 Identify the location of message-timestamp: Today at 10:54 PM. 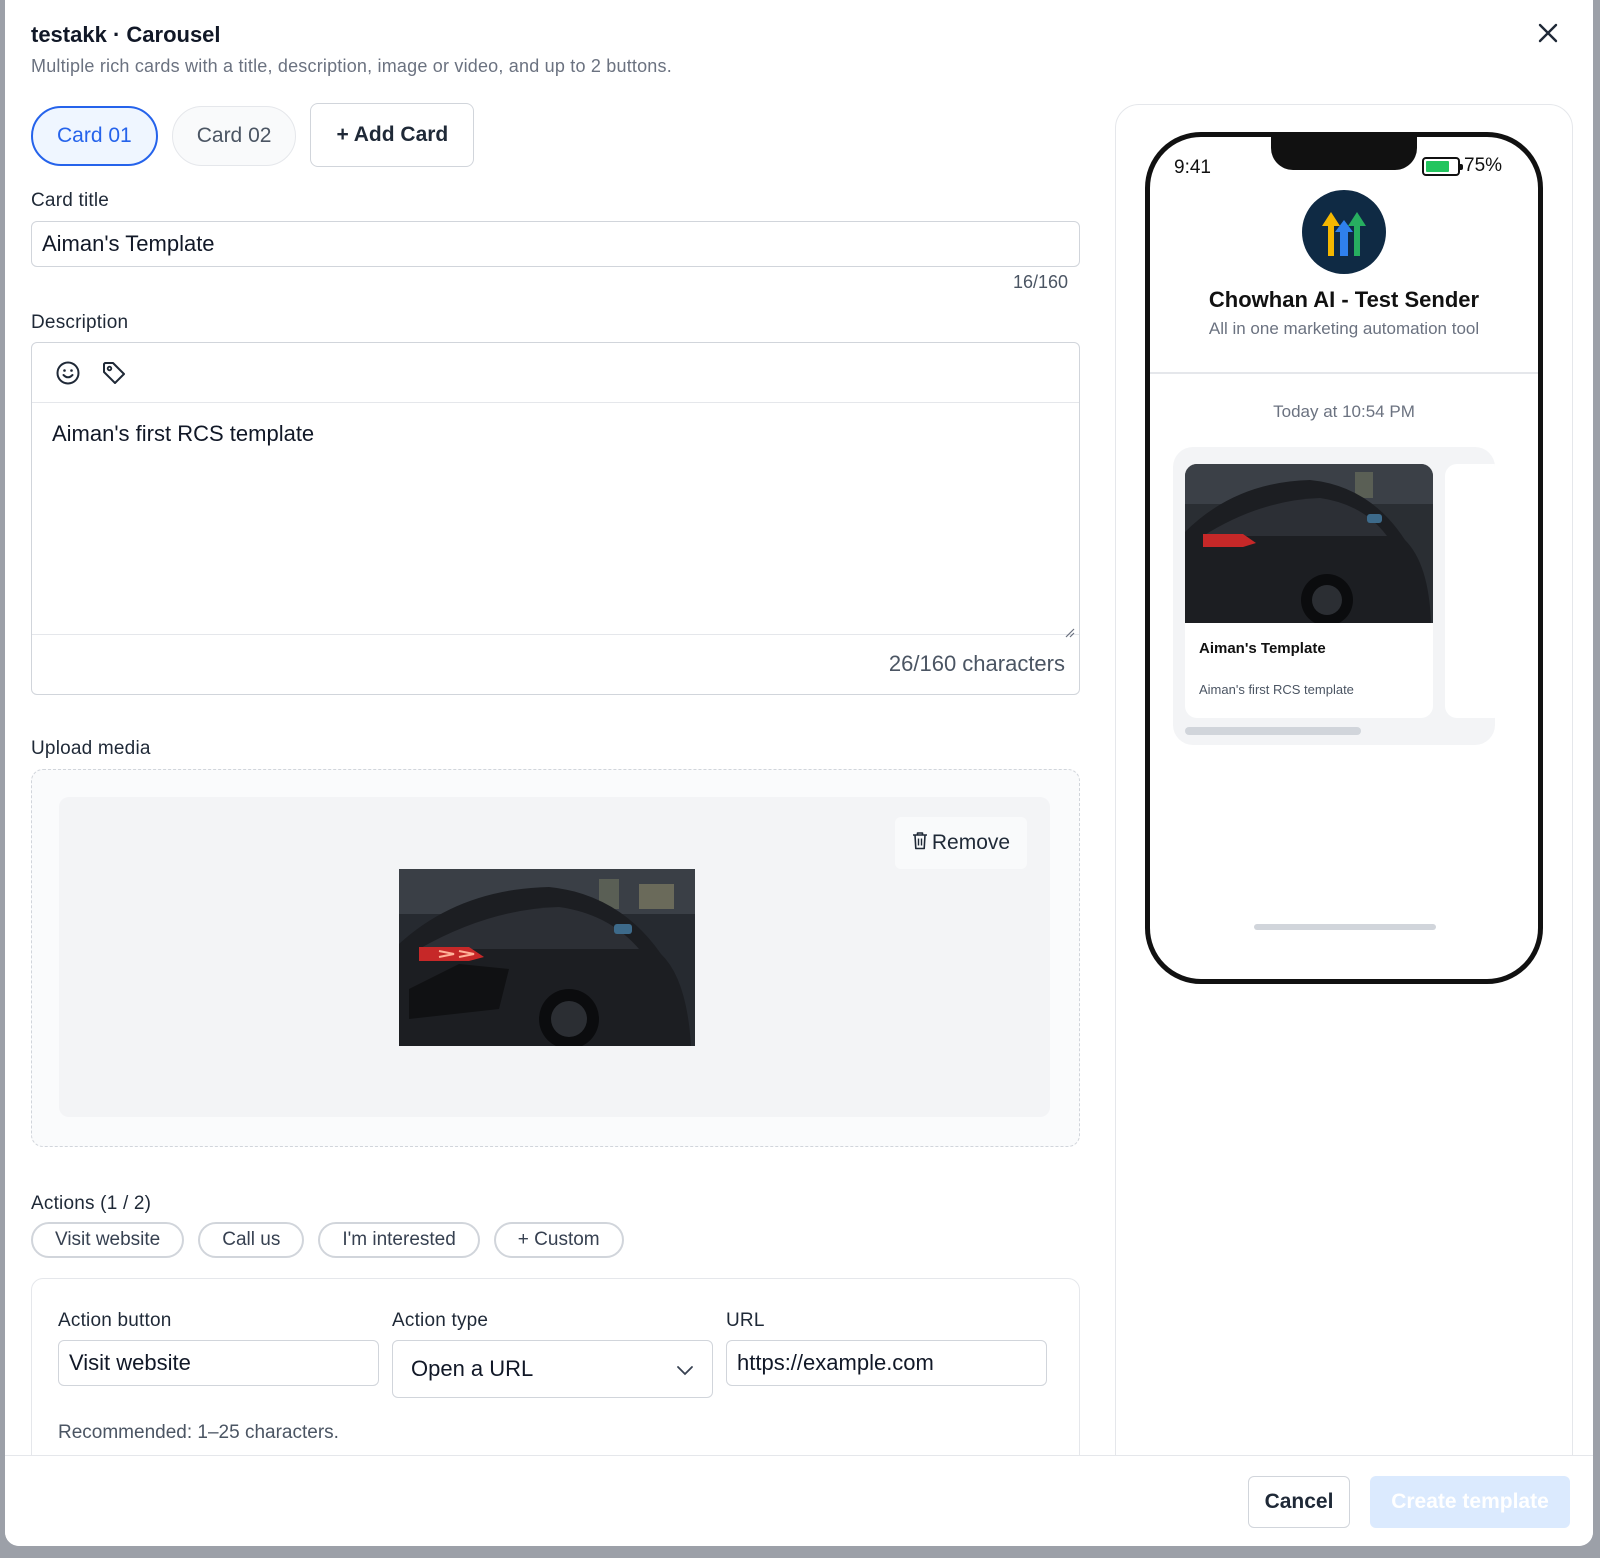
(1344, 411).